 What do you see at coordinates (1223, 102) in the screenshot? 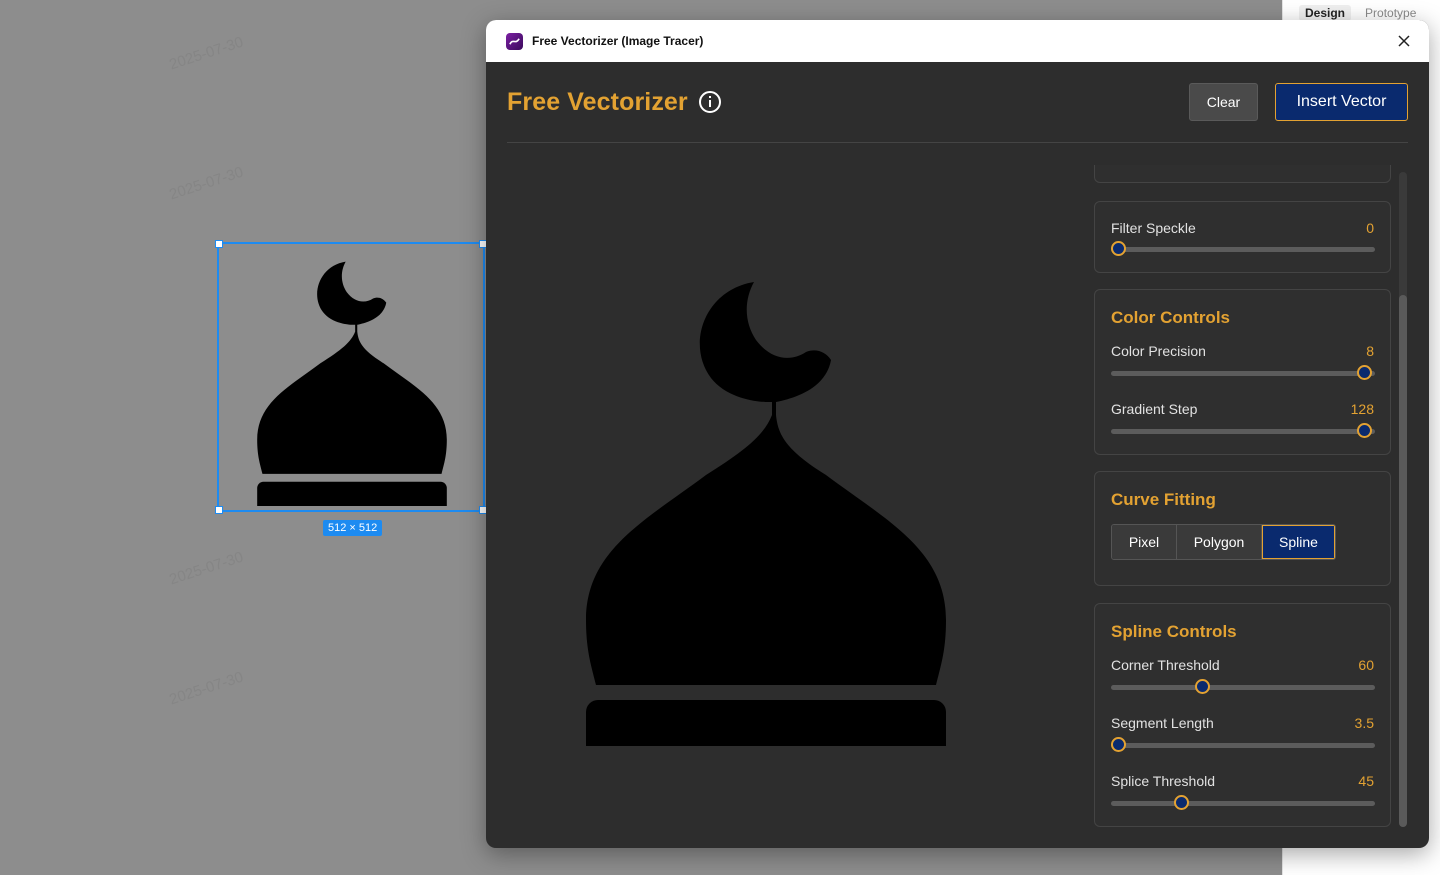
I see `clear-button: Clear` at bounding box center [1223, 102].